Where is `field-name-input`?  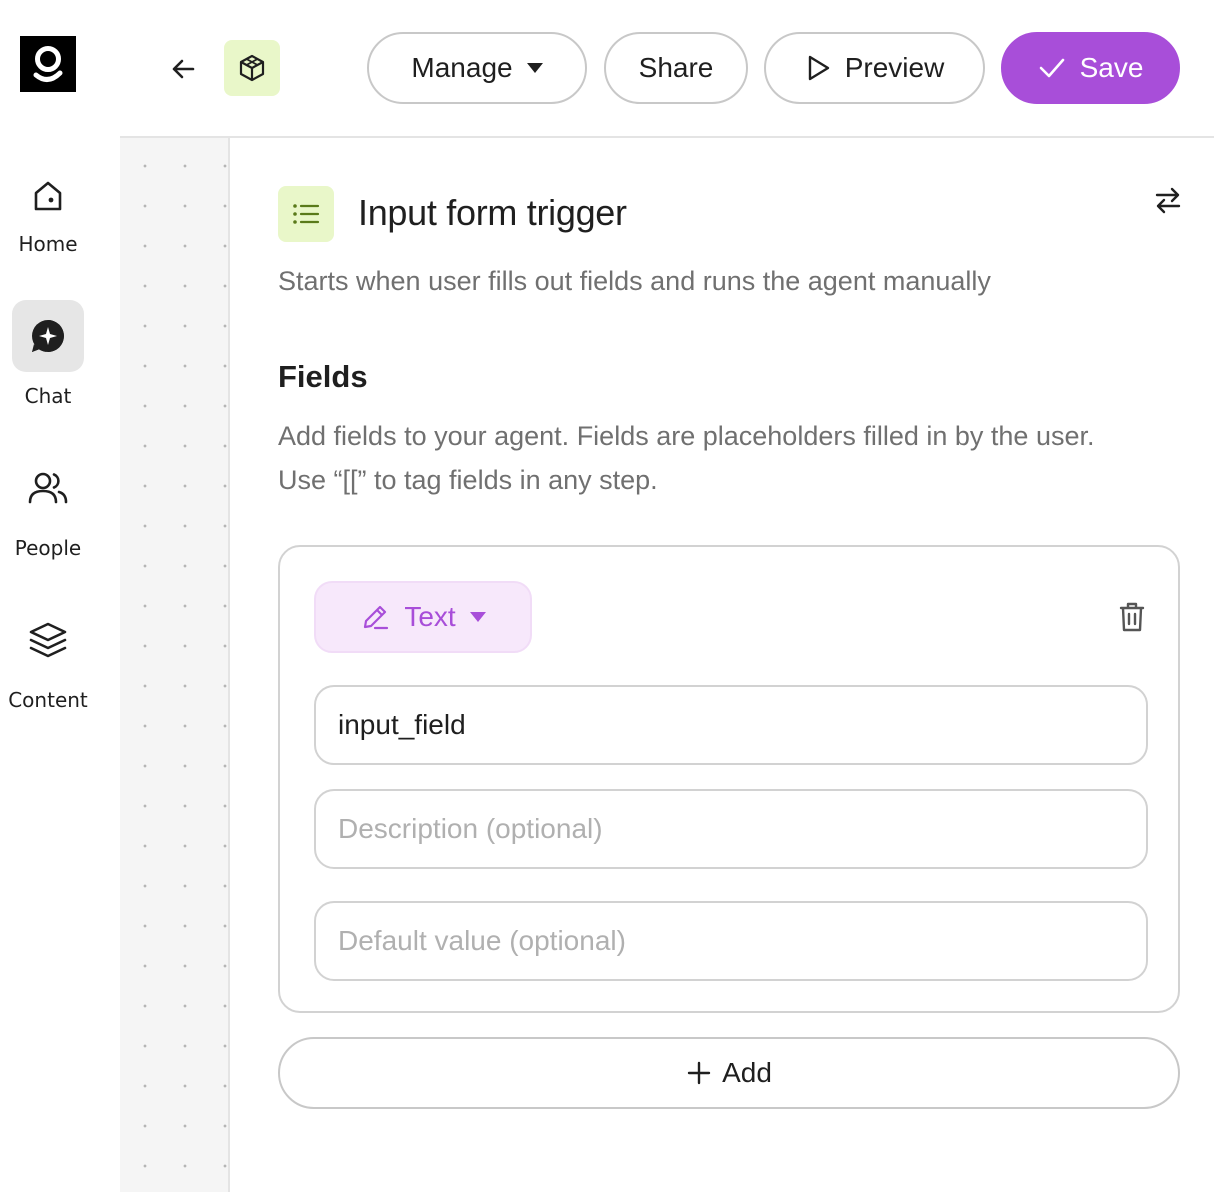
field-name-input is located at coordinates (731, 725).